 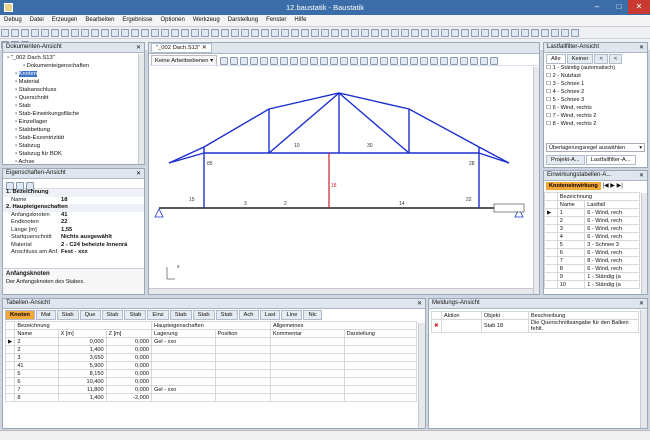 What do you see at coordinates (571, 268) in the screenshot?
I see `table-cell: 8` at bounding box center [571, 268].